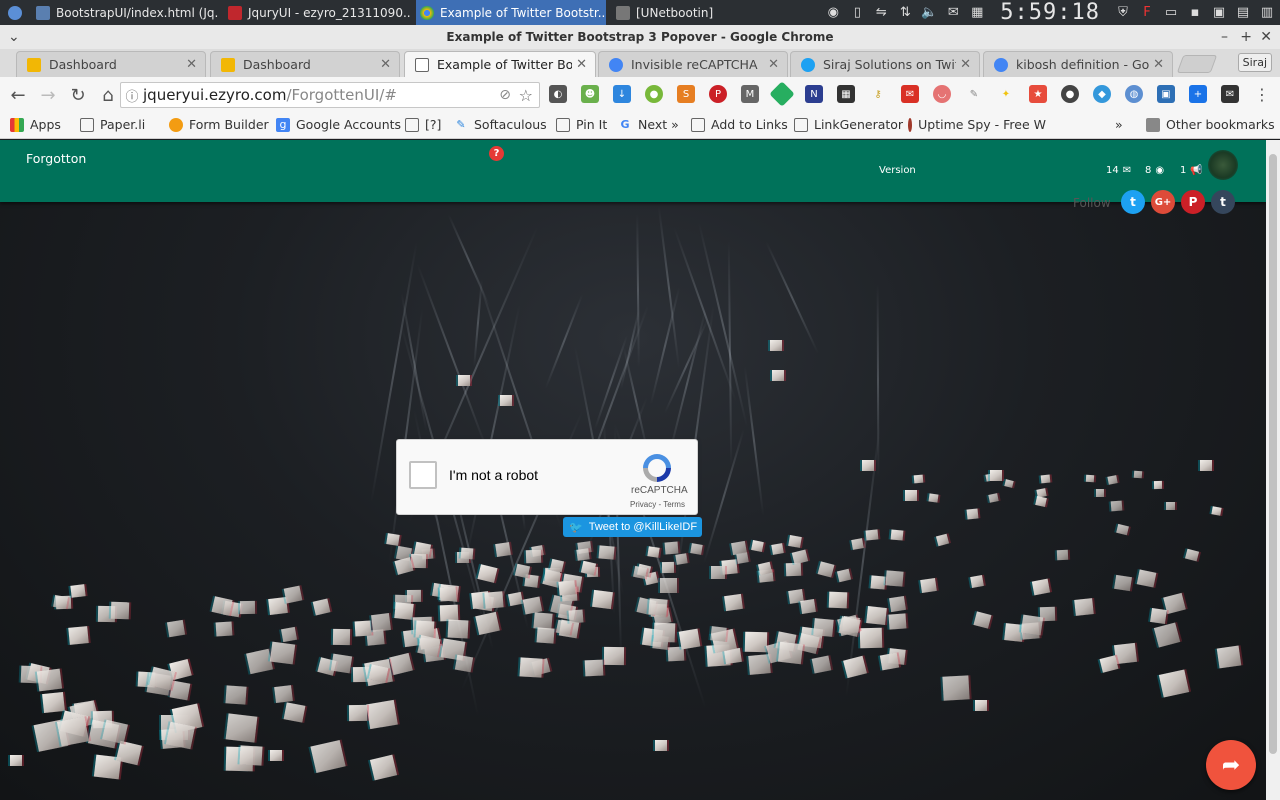  Describe the element at coordinates (48, 95) in the screenshot. I see `forward-button: →` at that location.